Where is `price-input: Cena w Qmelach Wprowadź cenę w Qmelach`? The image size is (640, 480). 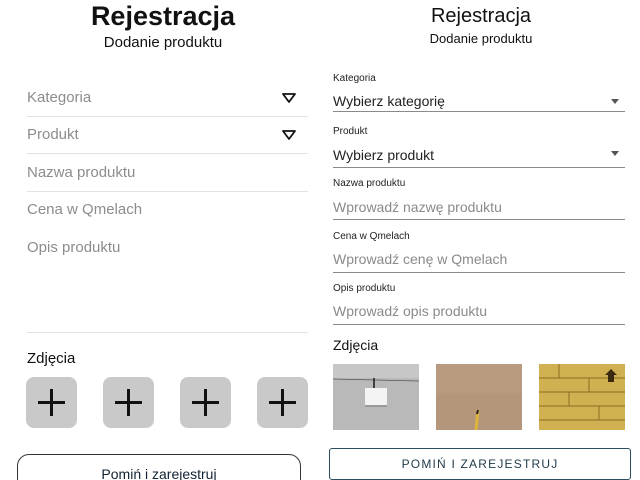
price-input: Cena w Qmelach Wprowadź cenę w Qmelach is located at coordinates (479, 252).